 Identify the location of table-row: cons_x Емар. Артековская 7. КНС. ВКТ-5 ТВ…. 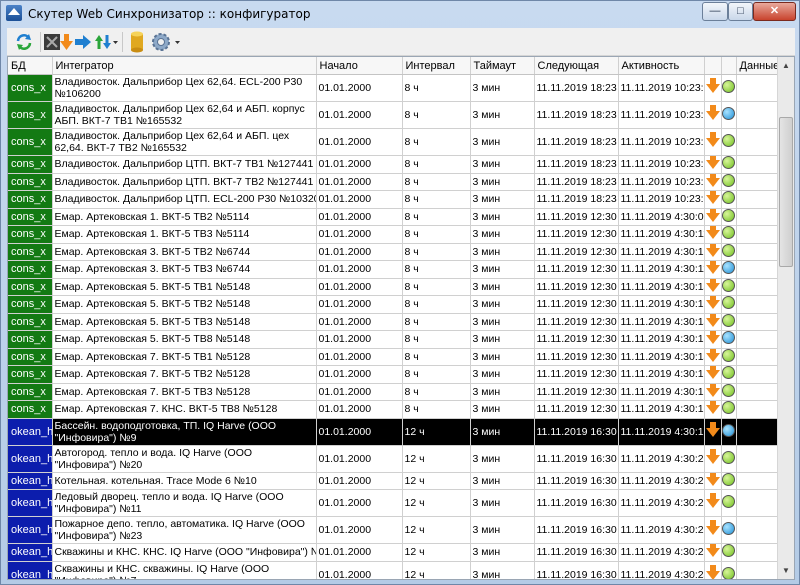
(393, 409).